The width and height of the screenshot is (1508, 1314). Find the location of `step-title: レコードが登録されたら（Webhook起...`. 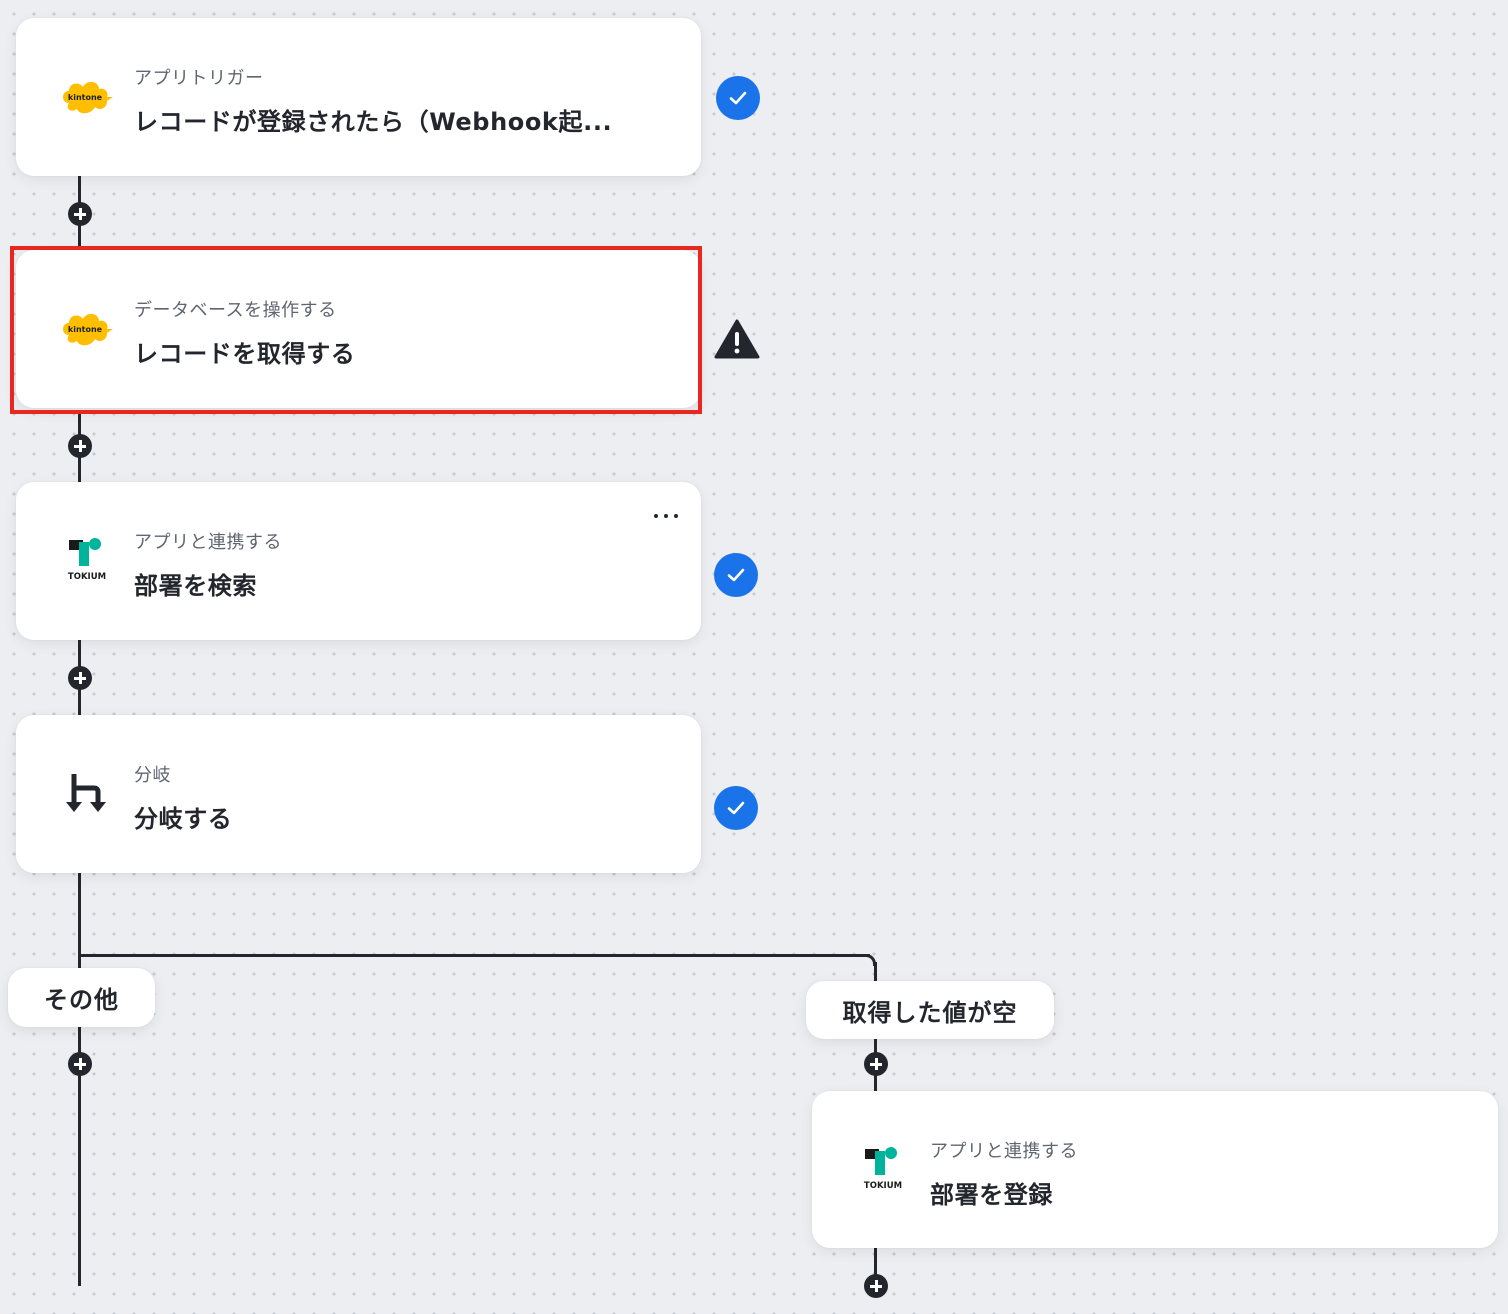

step-title: レコードが登録されたら（Webhook起... is located at coordinates (373, 122).